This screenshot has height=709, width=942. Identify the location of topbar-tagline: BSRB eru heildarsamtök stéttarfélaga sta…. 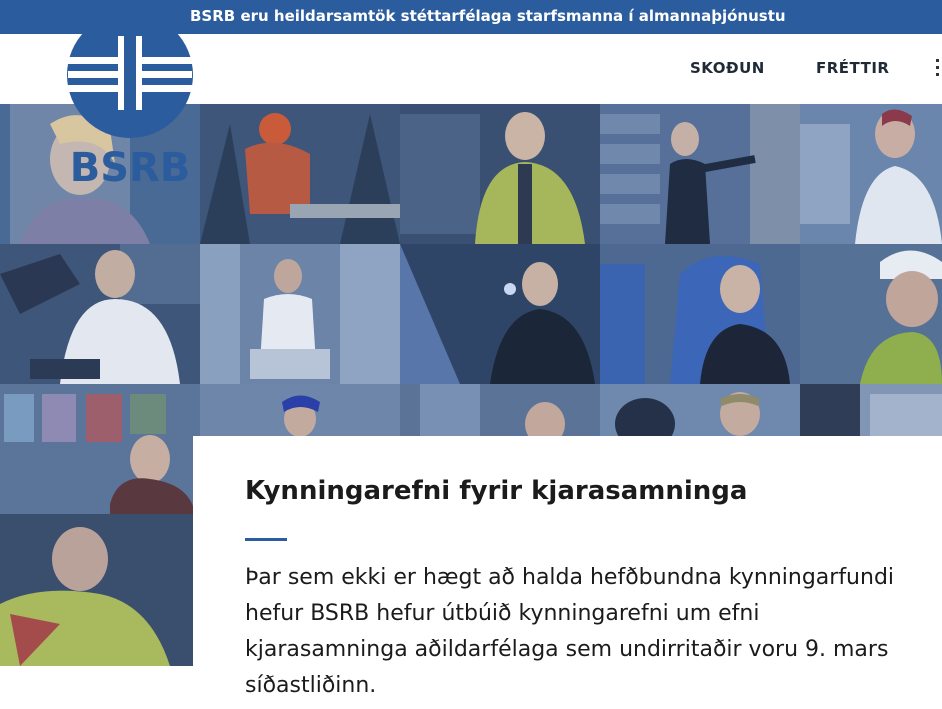
(488, 16).